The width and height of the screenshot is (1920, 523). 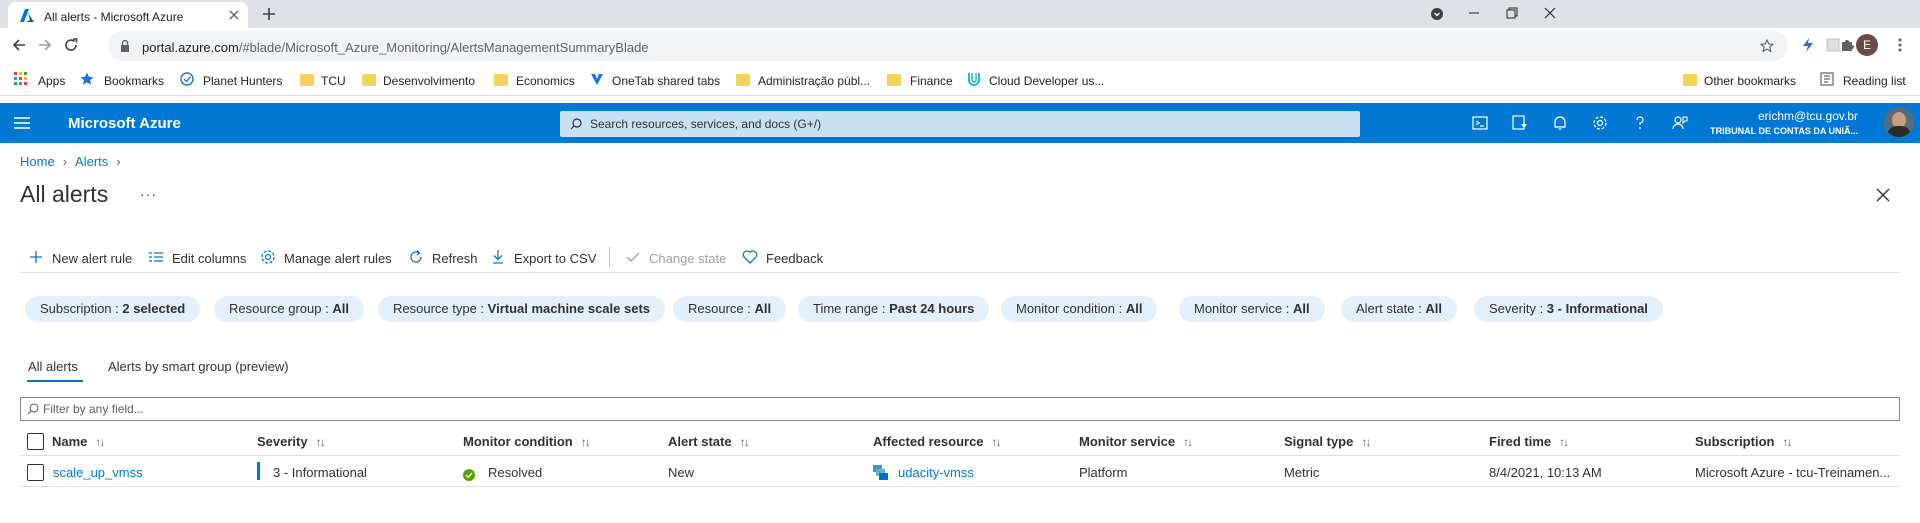 What do you see at coordinates (1874, 81) in the screenshot?
I see `reading-list: Reading list` at bounding box center [1874, 81].